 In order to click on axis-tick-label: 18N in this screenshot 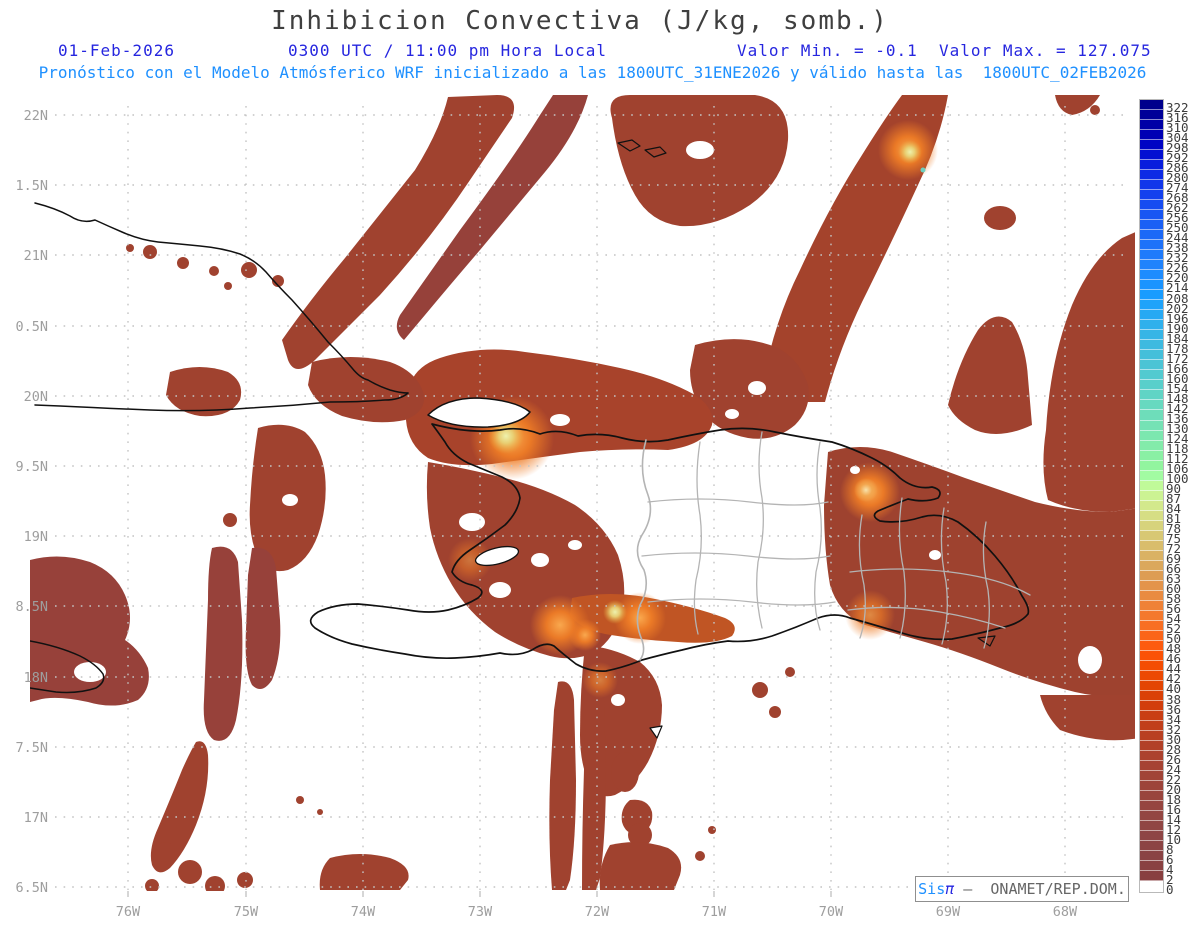, I will do `click(36, 678)`.